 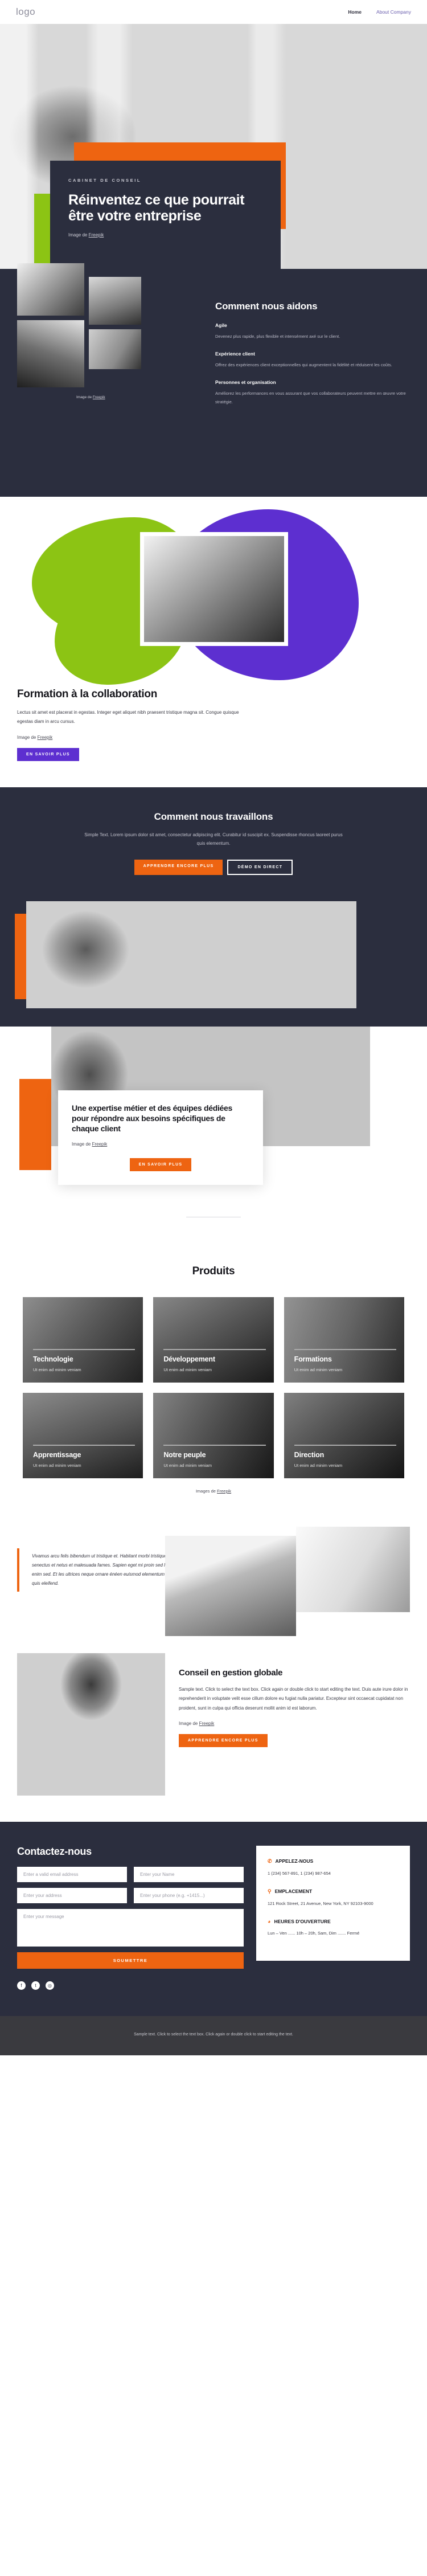 What do you see at coordinates (207, 1723) in the screenshot?
I see `advice-credit-link: Freepik` at bounding box center [207, 1723].